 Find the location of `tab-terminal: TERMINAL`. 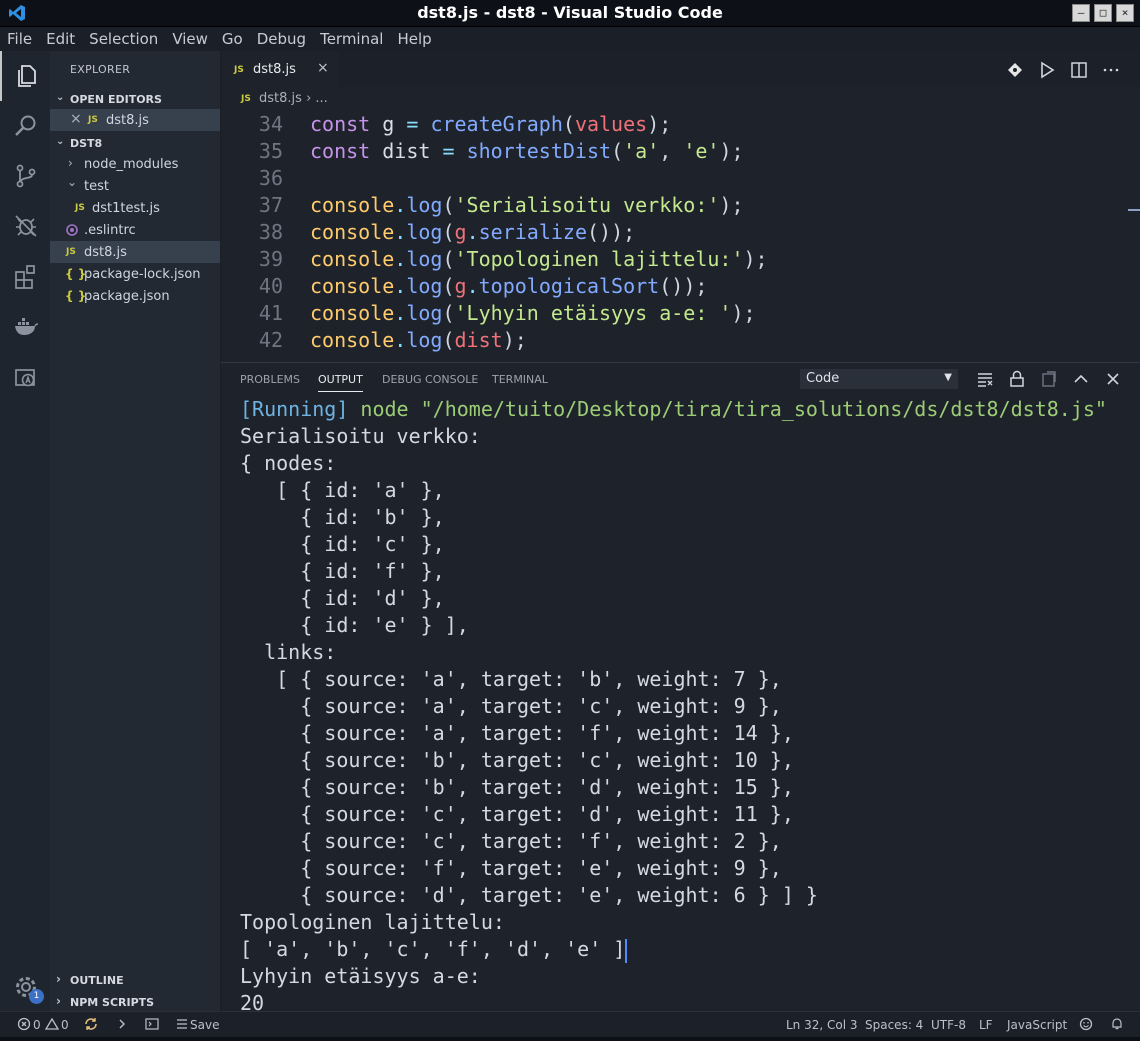

tab-terminal: TERMINAL is located at coordinates (520, 379).